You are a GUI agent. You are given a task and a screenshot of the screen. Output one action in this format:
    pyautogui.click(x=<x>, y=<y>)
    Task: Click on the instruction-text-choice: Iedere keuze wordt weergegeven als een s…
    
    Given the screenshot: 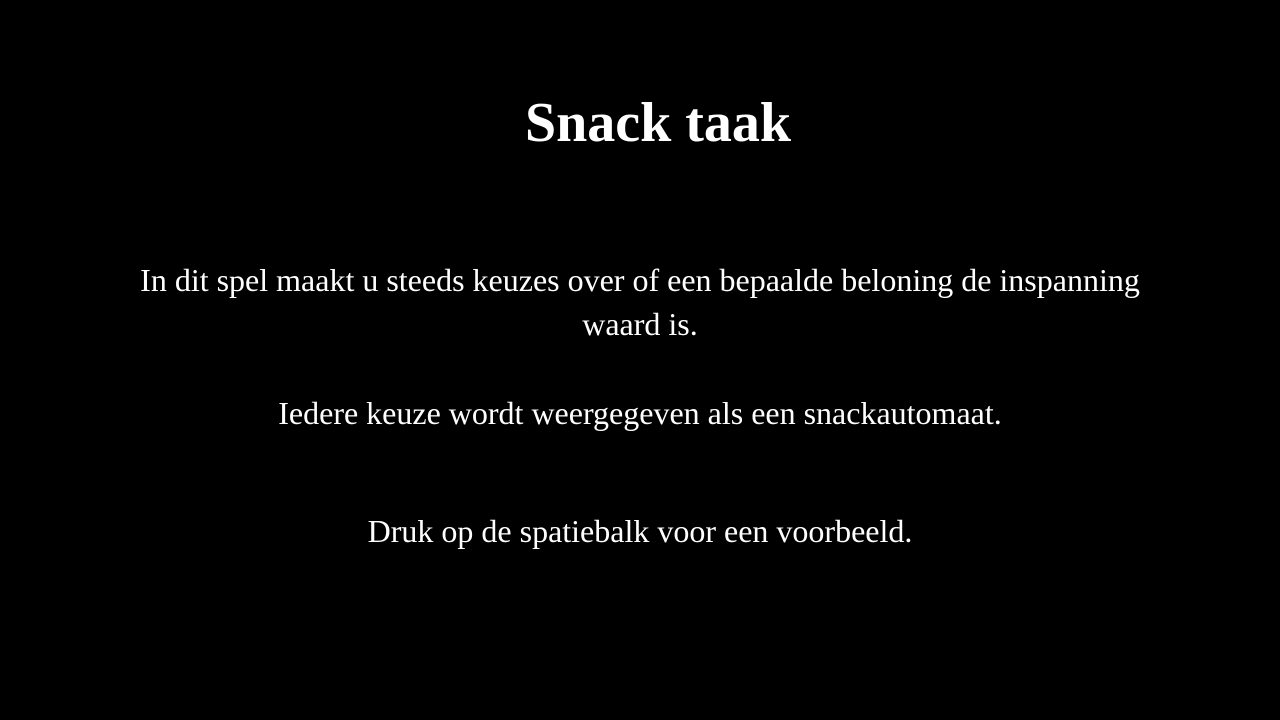 What is the action you would take?
    pyautogui.click(x=640, y=413)
    